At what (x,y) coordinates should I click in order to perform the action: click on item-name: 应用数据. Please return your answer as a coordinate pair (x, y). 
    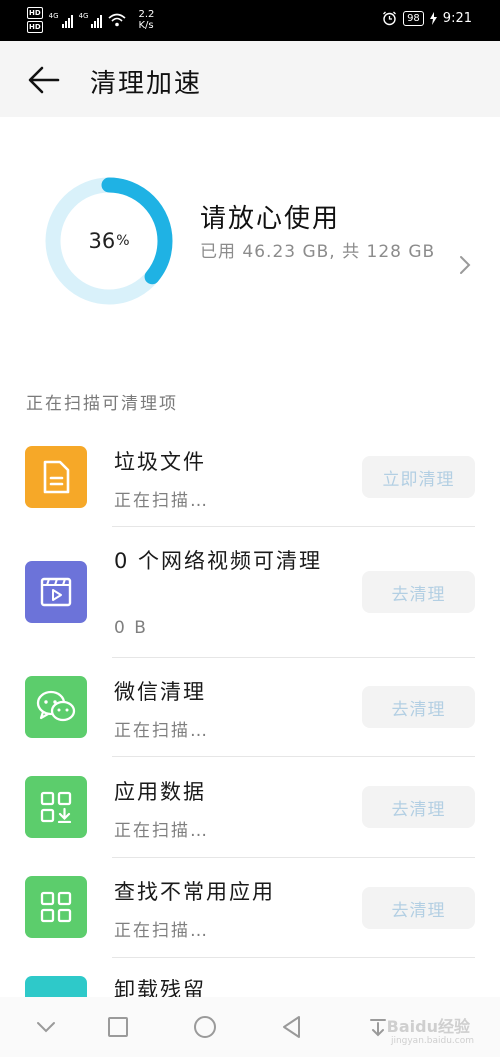
    Looking at the image, I should click on (160, 792).